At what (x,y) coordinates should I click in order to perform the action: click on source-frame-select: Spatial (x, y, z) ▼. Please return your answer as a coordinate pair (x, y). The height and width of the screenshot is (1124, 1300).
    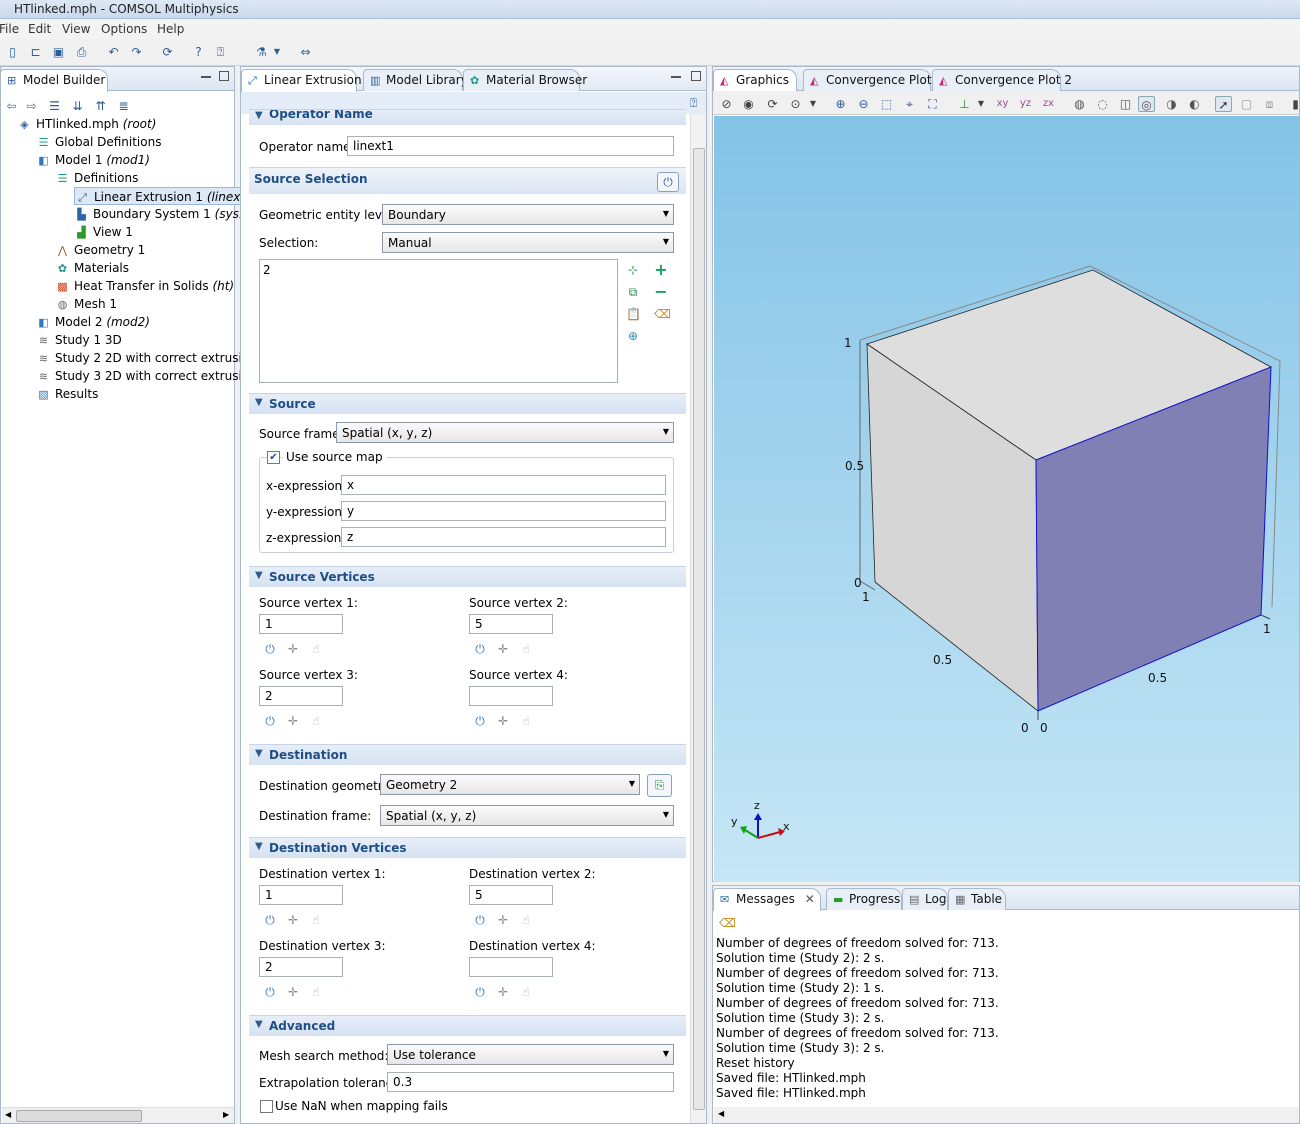
    Looking at the image, I should click on (505, 432).